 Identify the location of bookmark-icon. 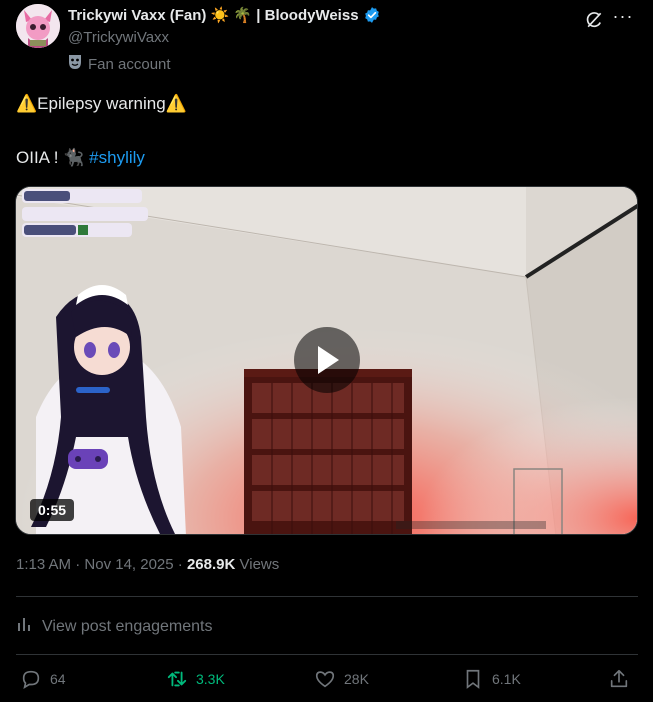
(473, 679).